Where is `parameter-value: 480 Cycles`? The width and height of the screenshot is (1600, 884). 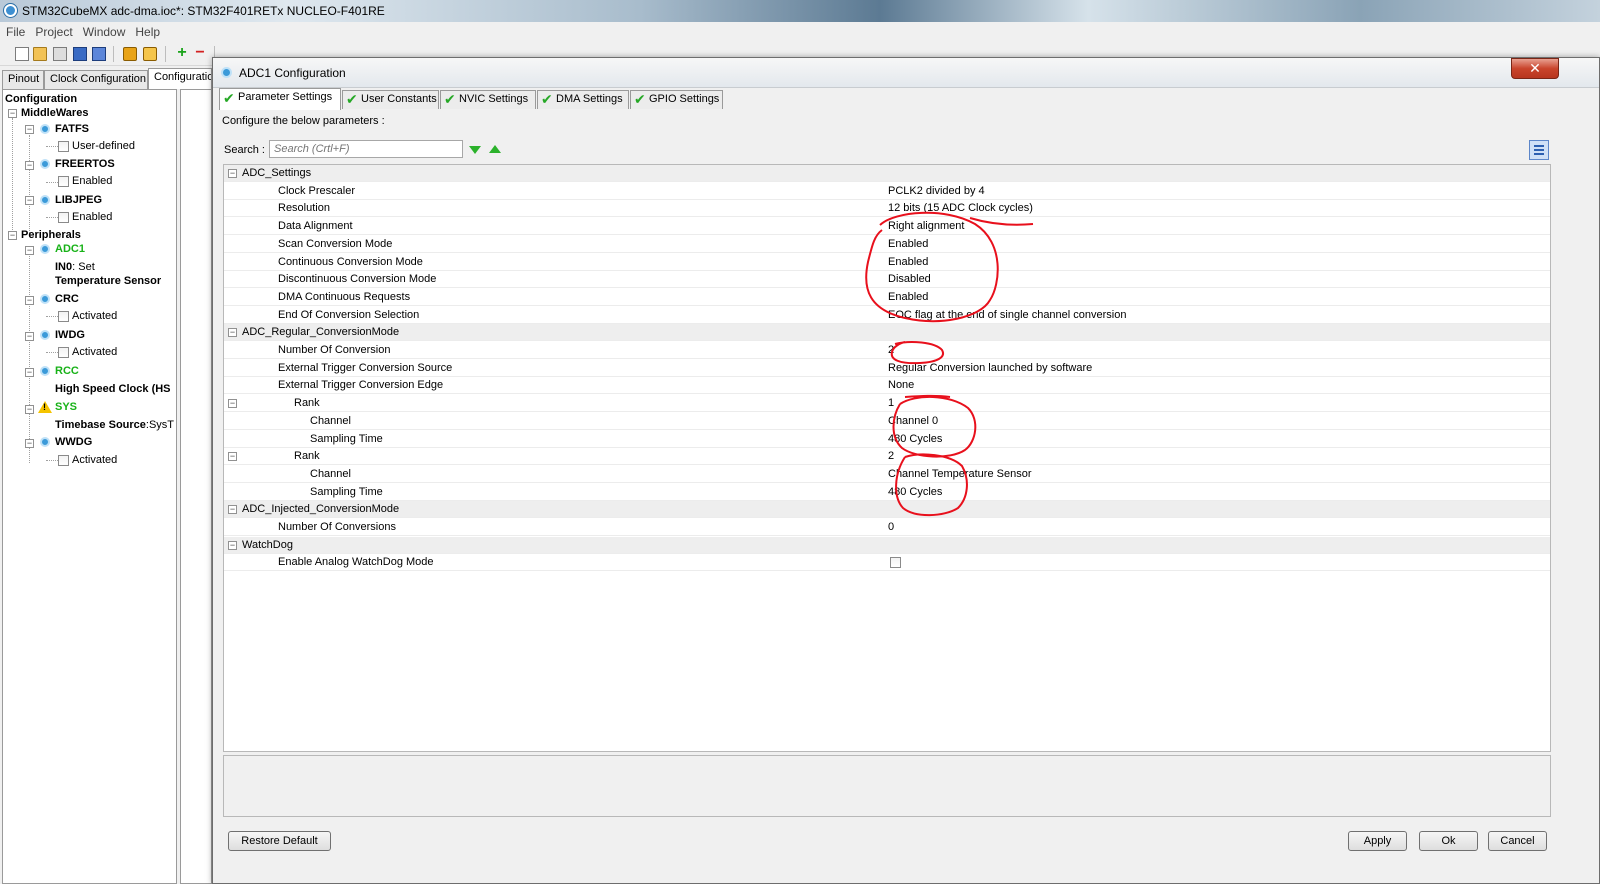 parameter-value: 480 Cycles is located at coordinates (915, 439).